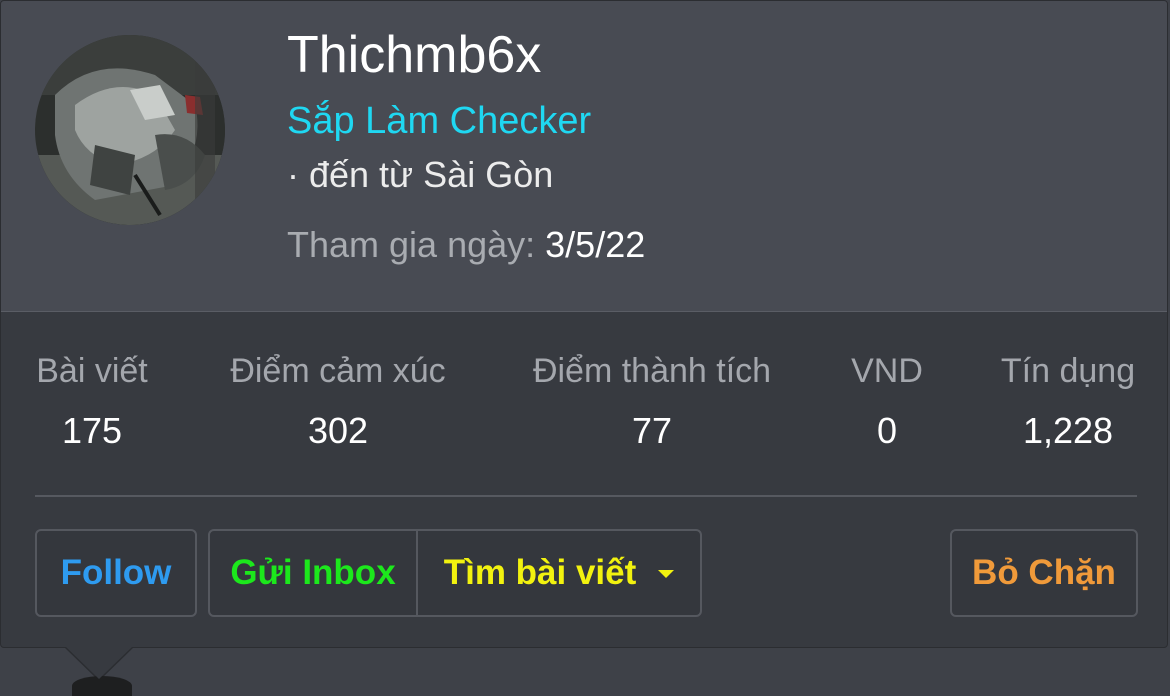 This screenshot has width=1170, height=696. Describe the element at coordinates (1044, 573) in the screenshot. I see `unblock-button: Bỏ Chặn` at that location.